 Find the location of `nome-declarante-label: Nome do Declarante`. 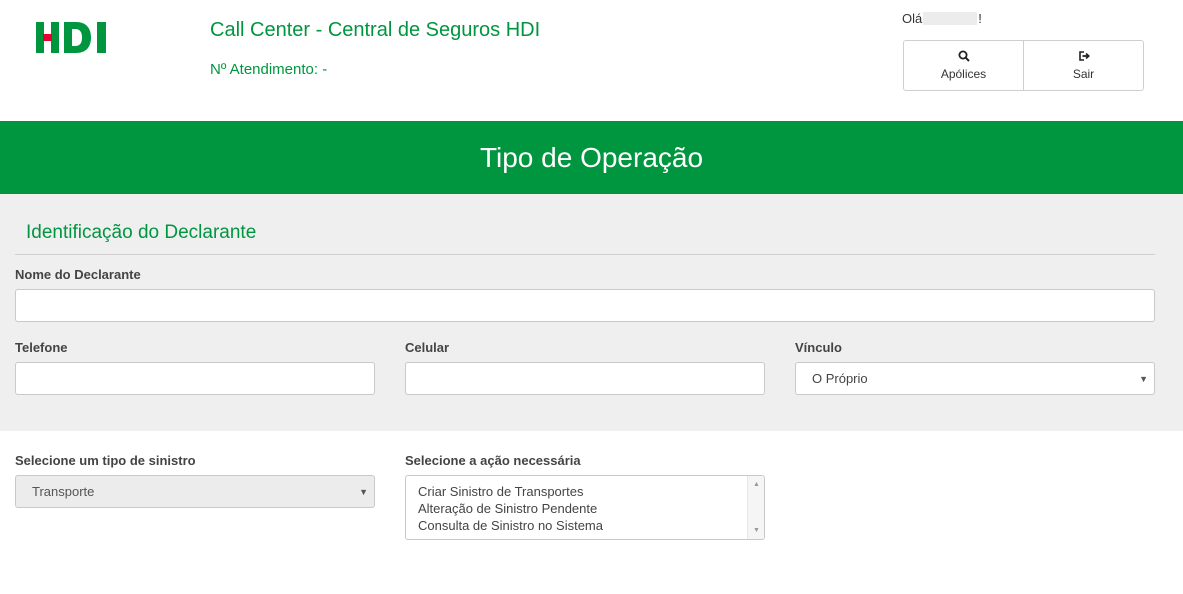

nome-declarante-label: Nome do Declarante is located at coordinates (78, 274).